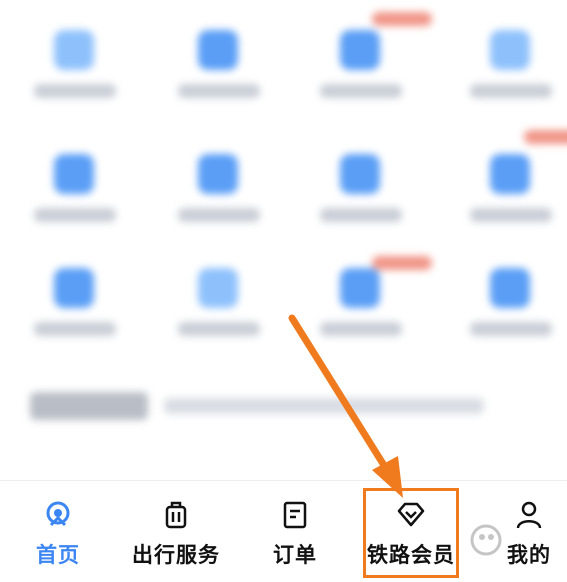 Image resolution: width=567 pixels, height=582 pixels. Describe the element at coordinates (345, 406) in the screenshot. I see `annotation-arrow` at that location.